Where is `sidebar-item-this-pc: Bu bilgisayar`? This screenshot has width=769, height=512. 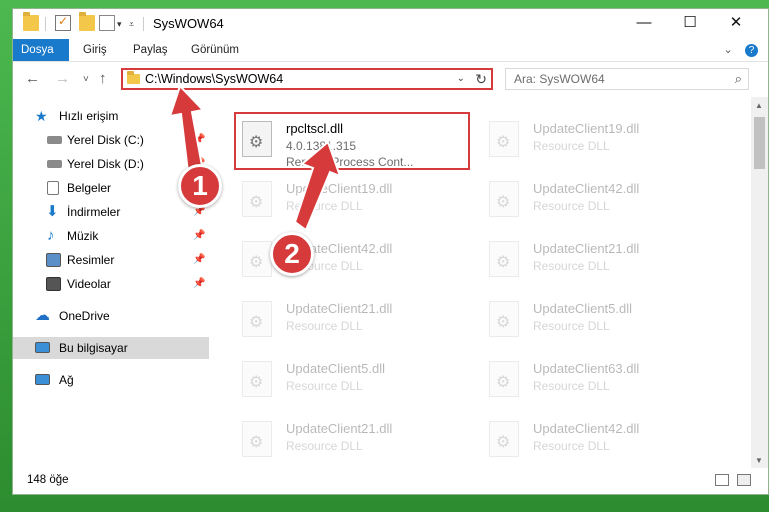 sidebar-item-this-pc: Bu bilgisayar is located at coordinates (111, 348).